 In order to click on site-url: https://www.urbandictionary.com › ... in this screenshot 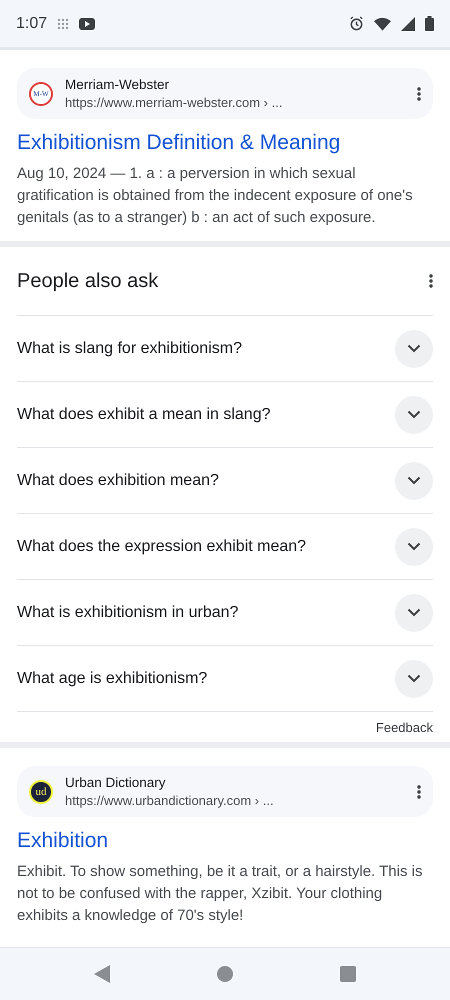, I will do `click(170, 800)`.